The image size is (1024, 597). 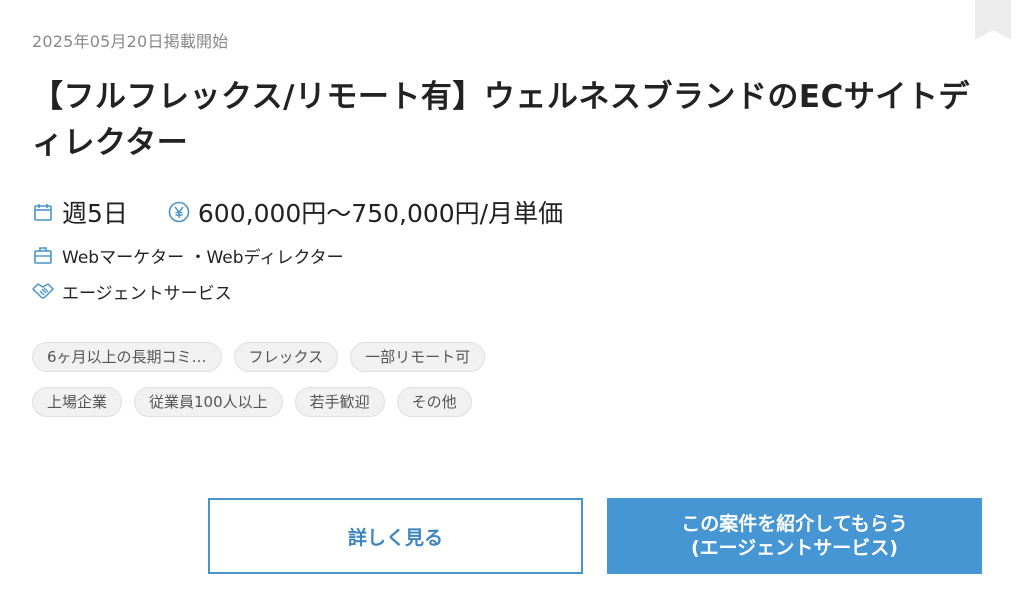 I want to click on price: 600,000円〜750,000円/月単価, so click(x=380, y=213).